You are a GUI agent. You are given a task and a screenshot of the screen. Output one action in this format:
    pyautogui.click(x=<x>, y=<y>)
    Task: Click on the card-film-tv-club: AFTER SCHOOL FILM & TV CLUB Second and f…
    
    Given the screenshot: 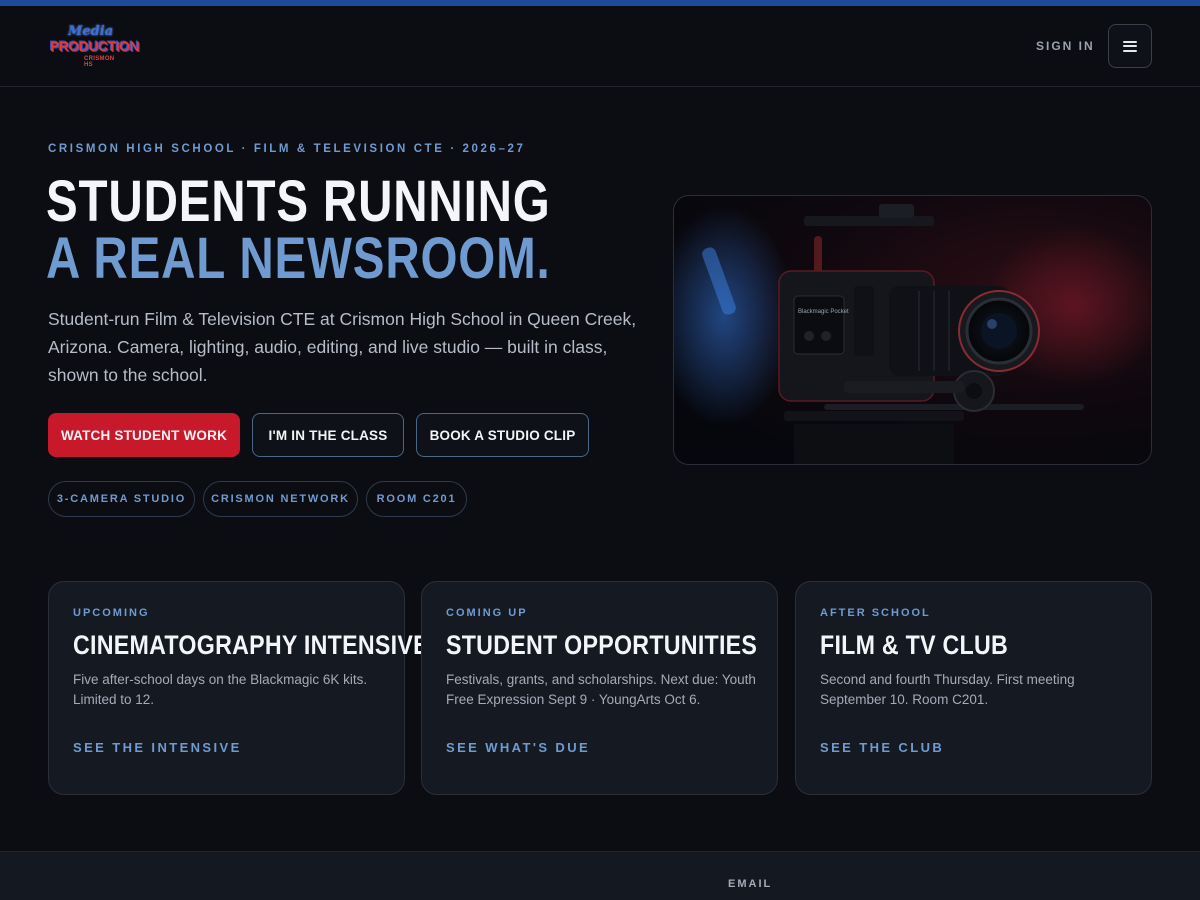 What is the action you would take?
    pyautogui.click(x=973, y=688)
    